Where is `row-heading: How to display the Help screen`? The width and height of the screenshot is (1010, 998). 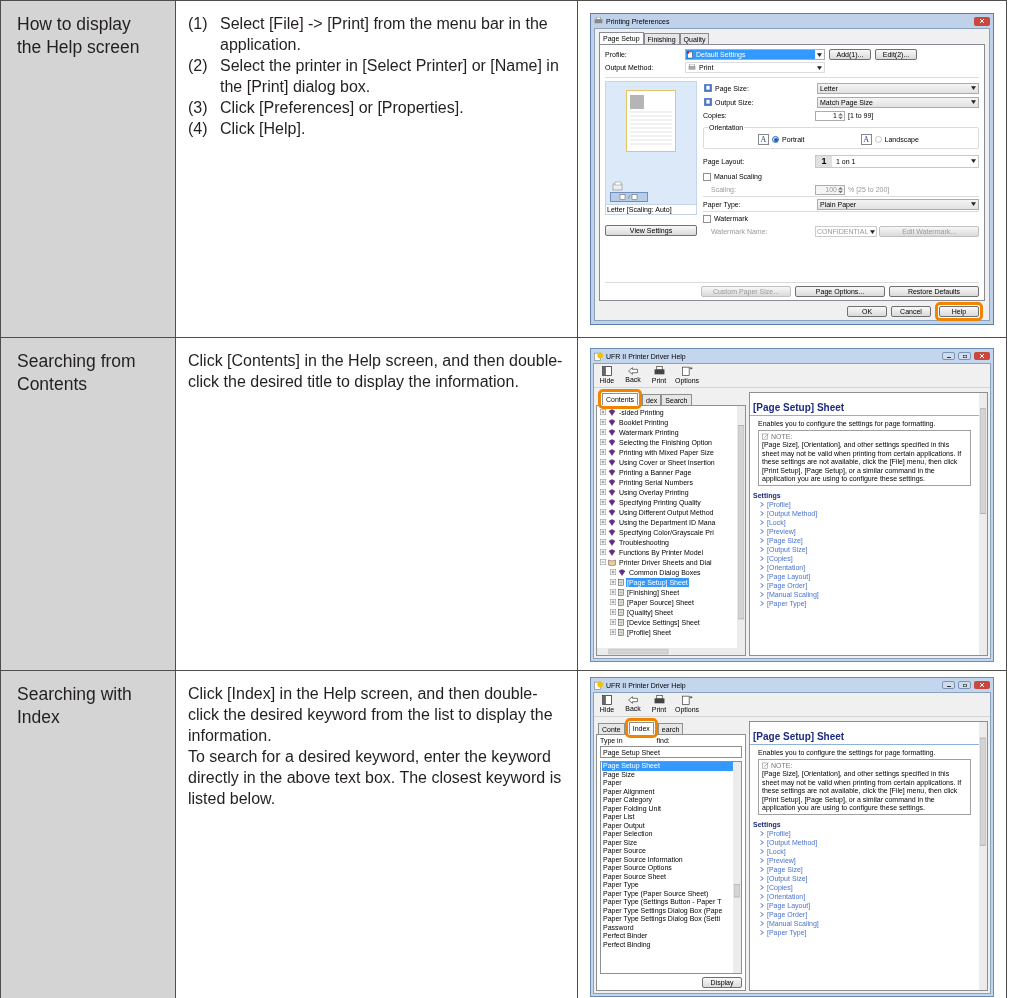 row-heading: How to display the Help screen is located at coordinates (79, 36).